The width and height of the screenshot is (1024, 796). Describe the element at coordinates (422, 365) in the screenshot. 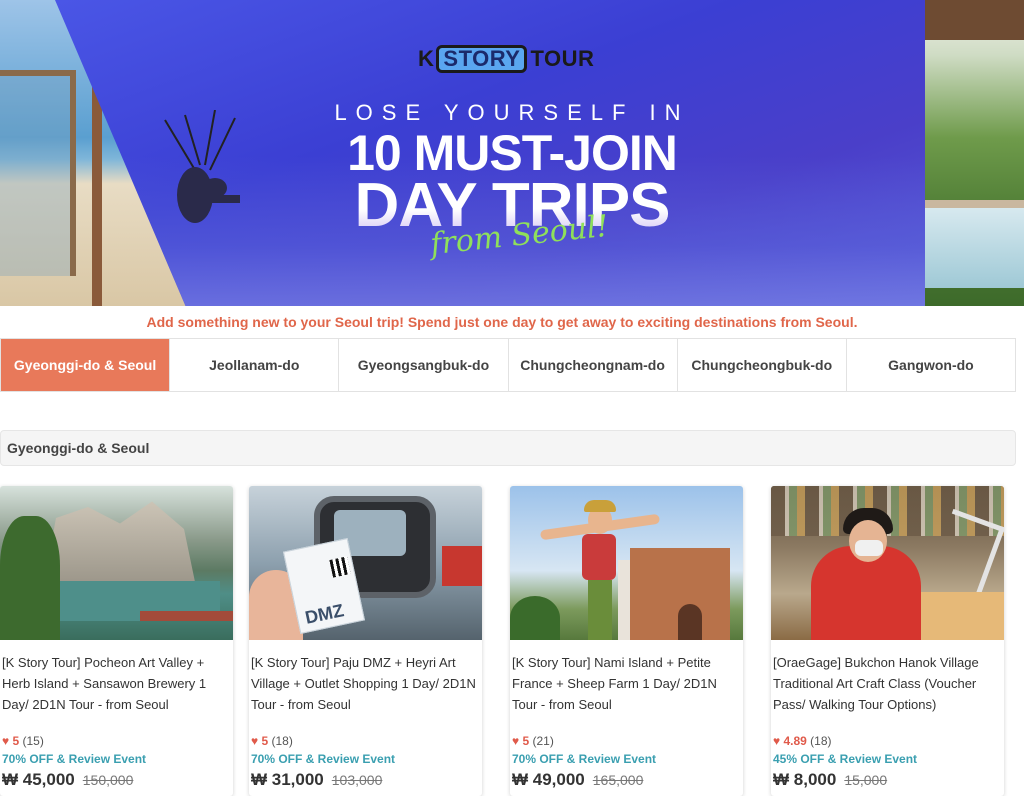

I see `tab-gyeongsangbuk: Gyeongsangbuk-do` at that location.